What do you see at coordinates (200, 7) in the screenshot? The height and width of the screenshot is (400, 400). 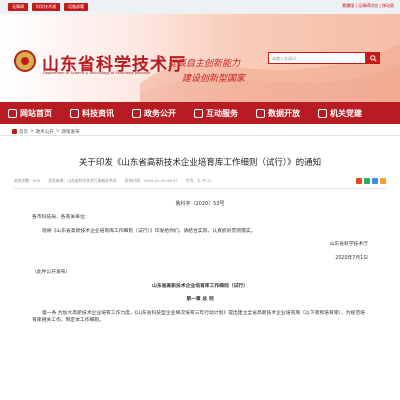 I see `top-utility-bar: 无障碍 科学技术通 设备部署 繁體版 | 无障碍浏览 | 移动版` at bounding box center [200, 7].